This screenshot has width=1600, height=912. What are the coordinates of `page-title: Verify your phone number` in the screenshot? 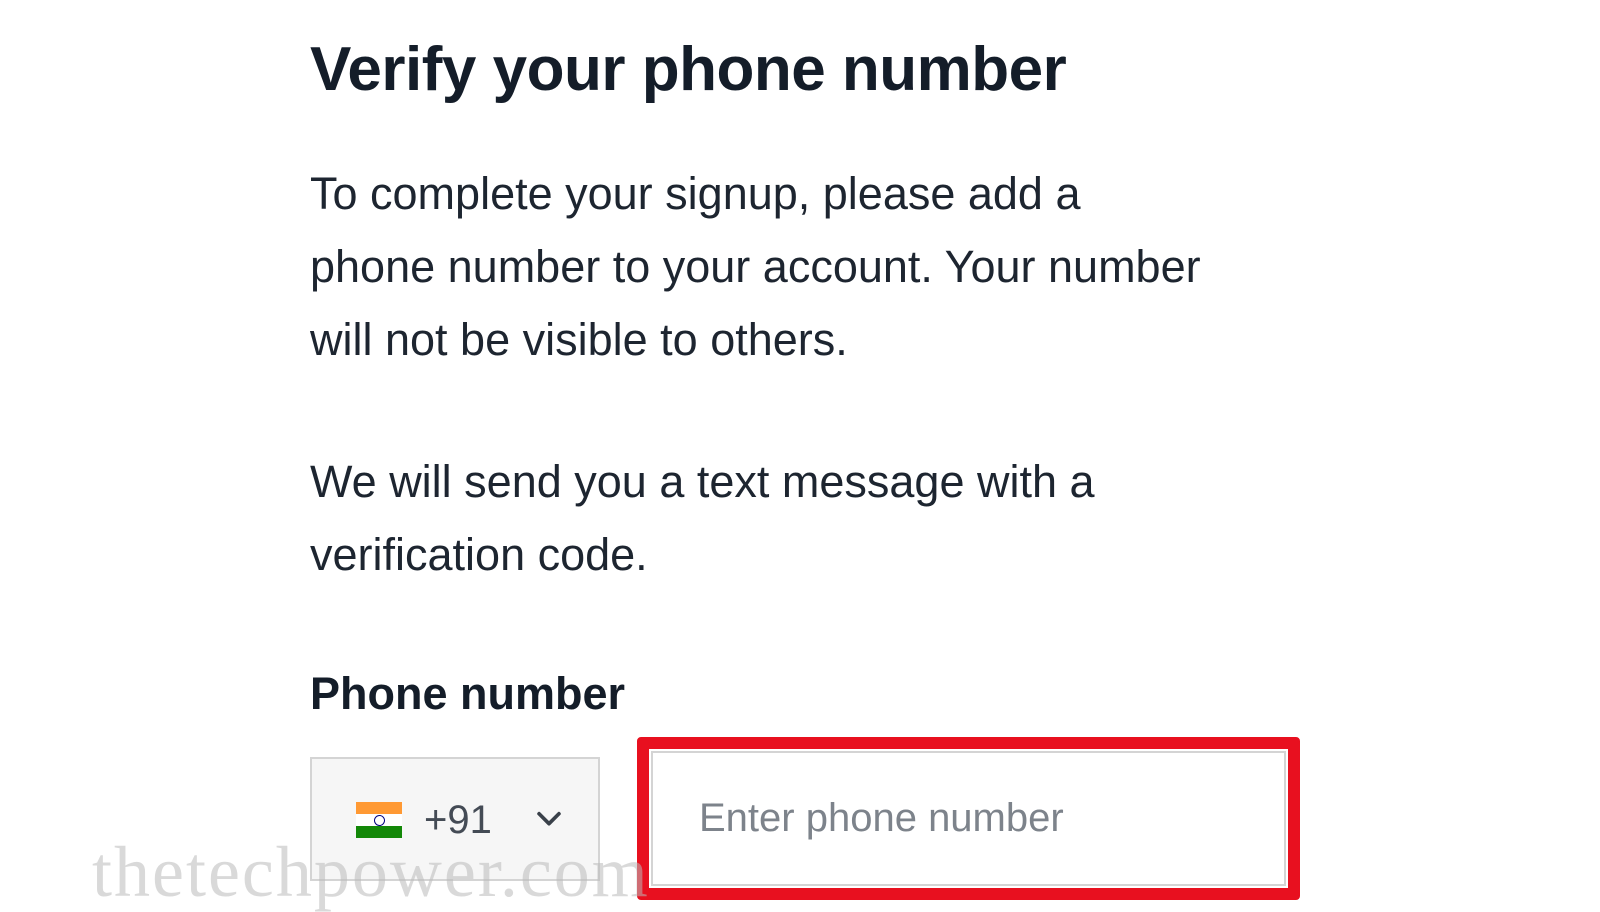 It's located at (688, 69).